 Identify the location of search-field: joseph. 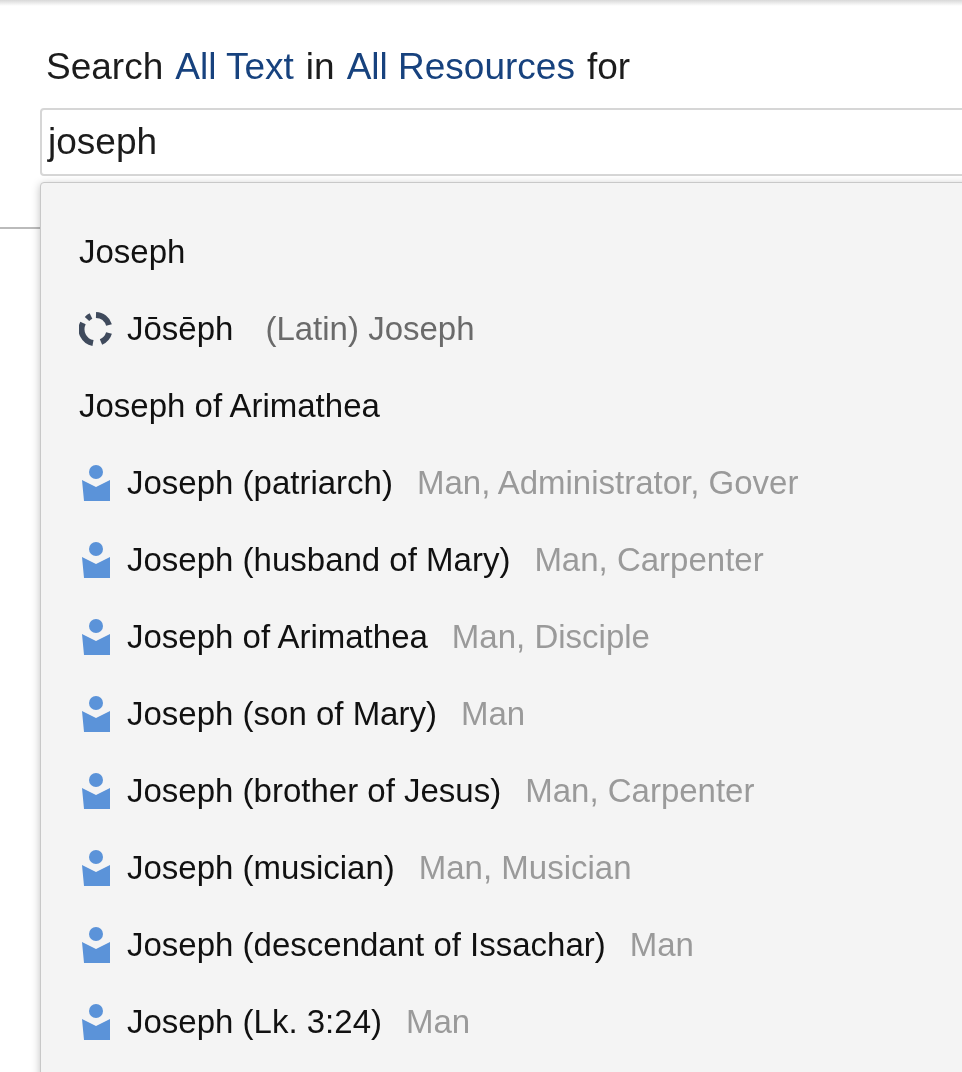
(501, 142).